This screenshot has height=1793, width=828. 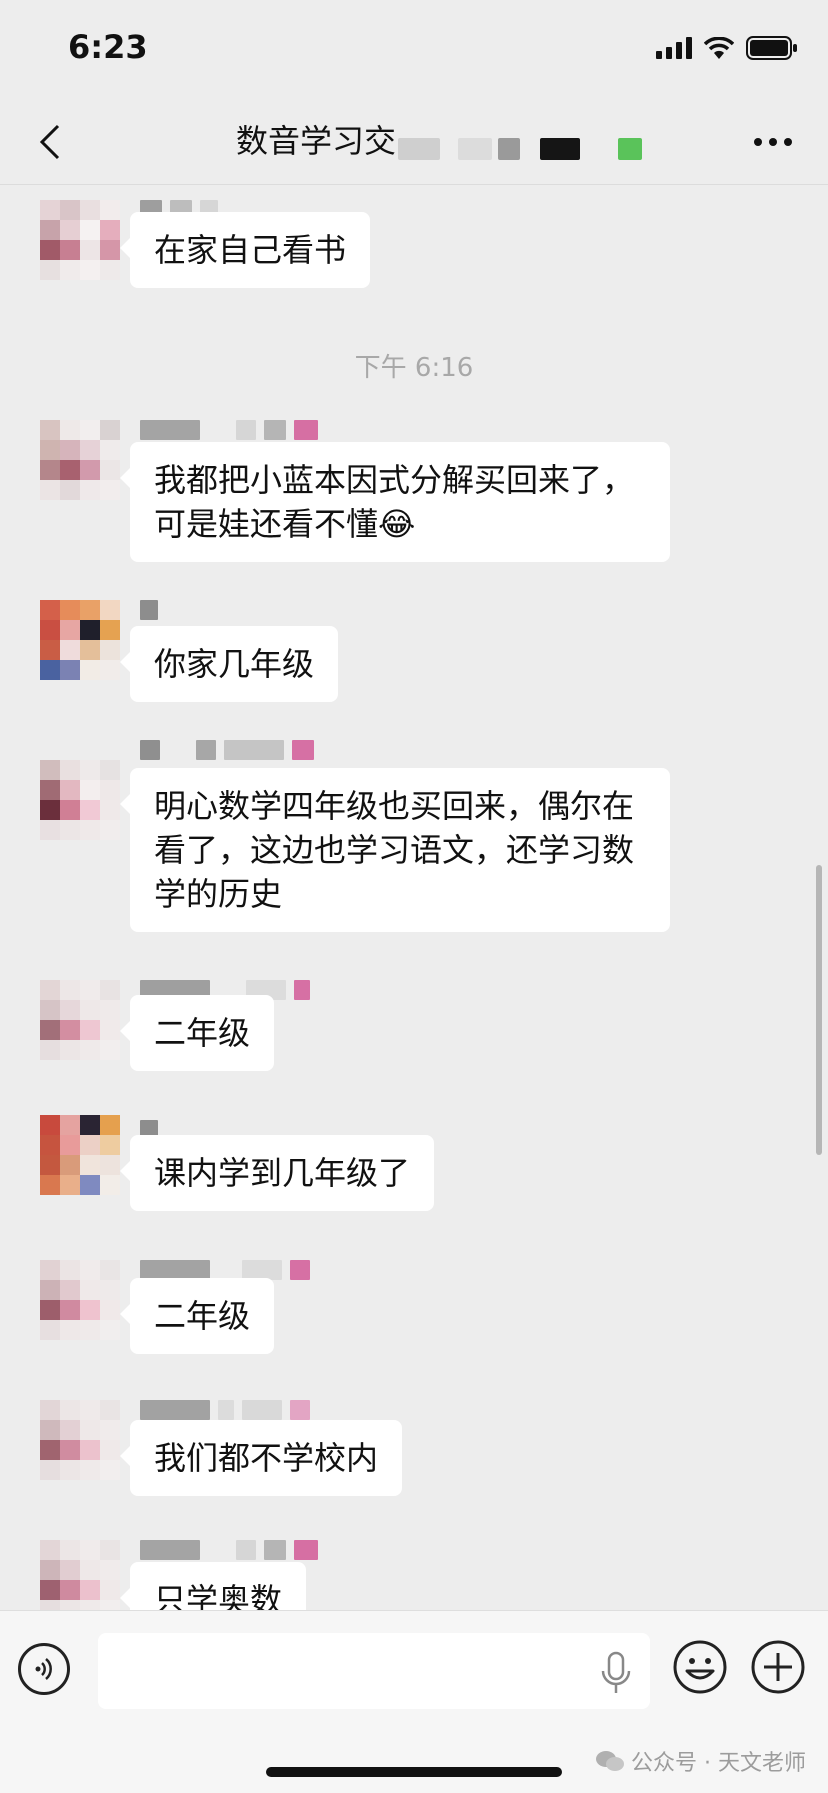 What do you see at coordinates (374, 1671) in the screenshot?
I see `message-input` at bounding box center [374, 1671].